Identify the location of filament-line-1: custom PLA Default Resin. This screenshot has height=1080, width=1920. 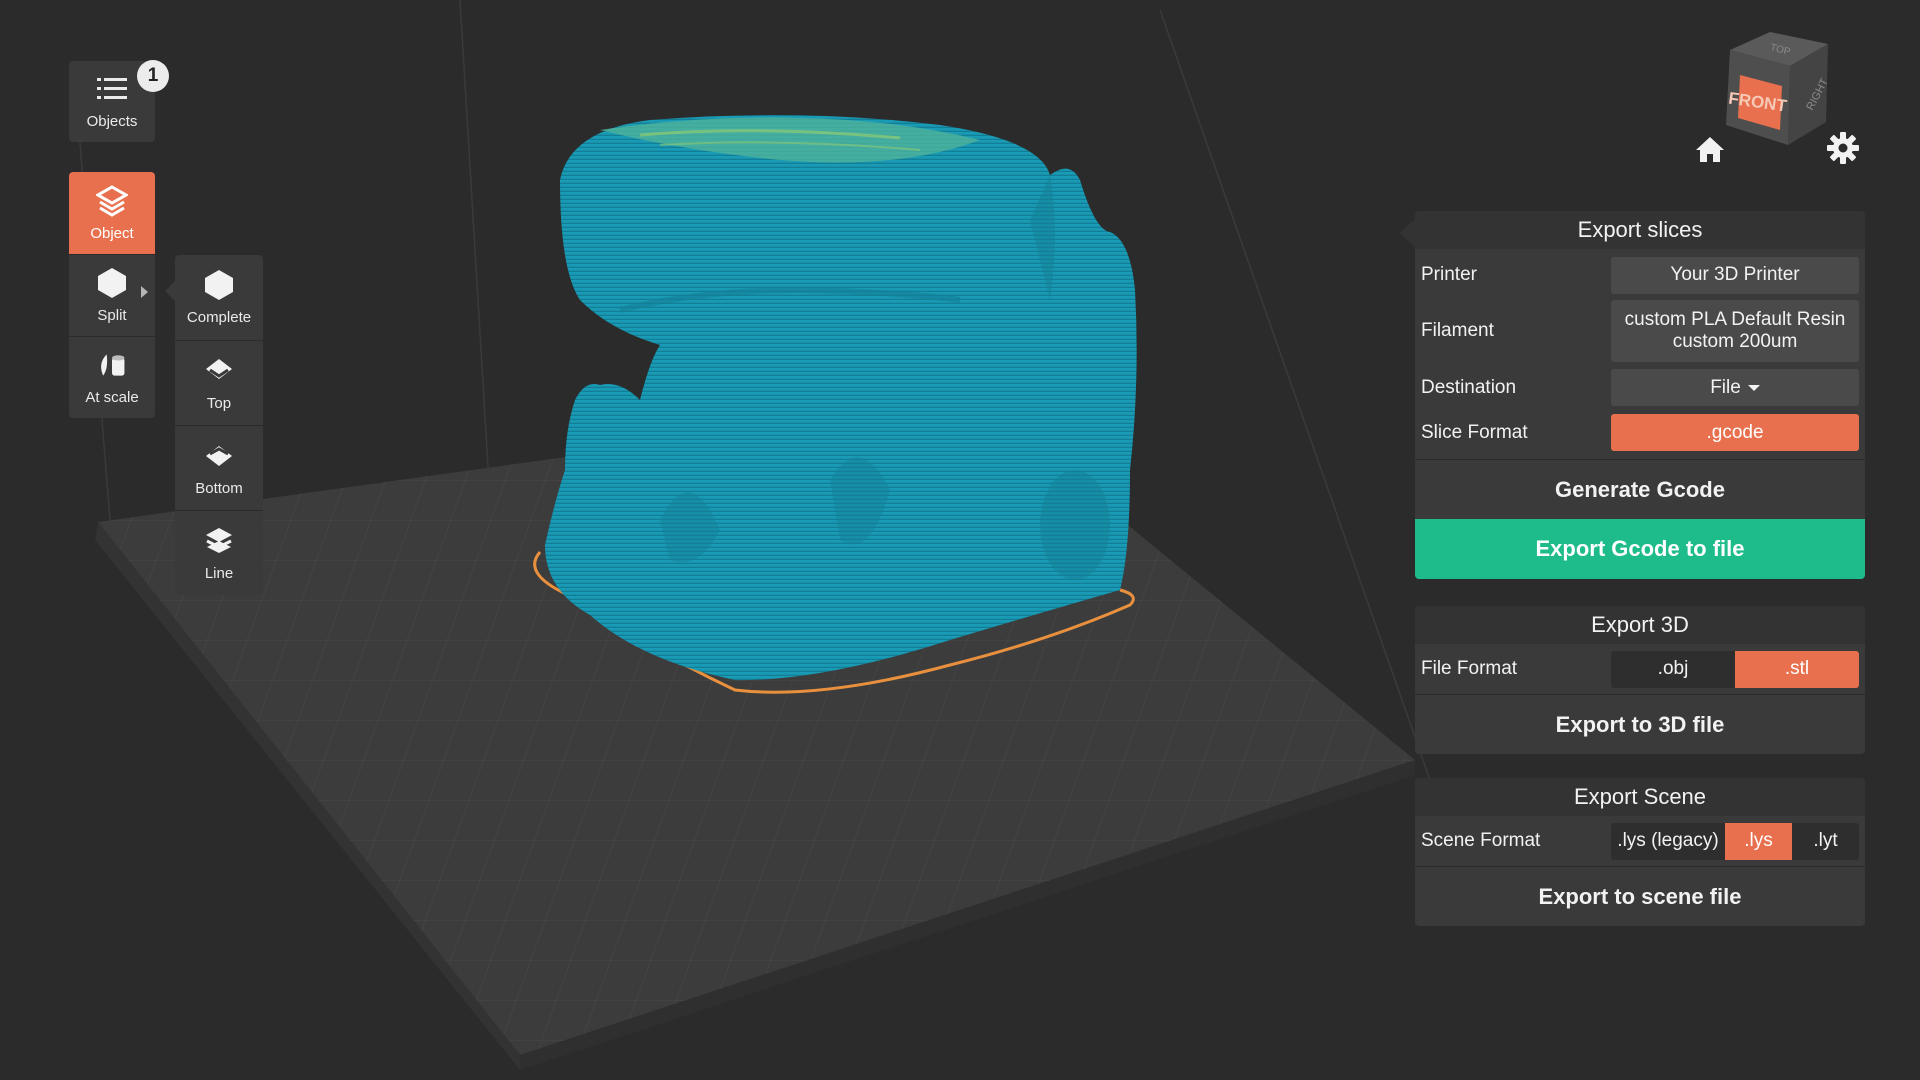
(1735, 319).